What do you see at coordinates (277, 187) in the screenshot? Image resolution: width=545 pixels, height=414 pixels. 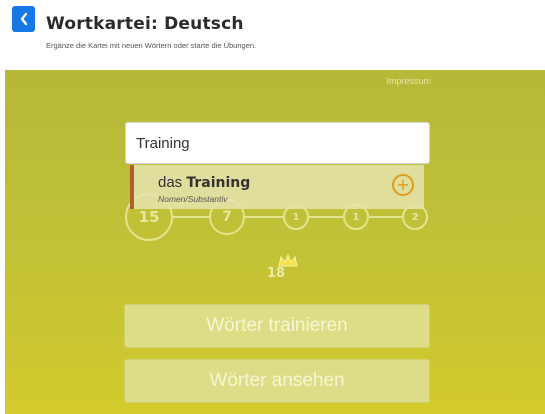 I see `suggestion-item: das Training Nomen/Substantiv +` at bounding box center [277, 187].